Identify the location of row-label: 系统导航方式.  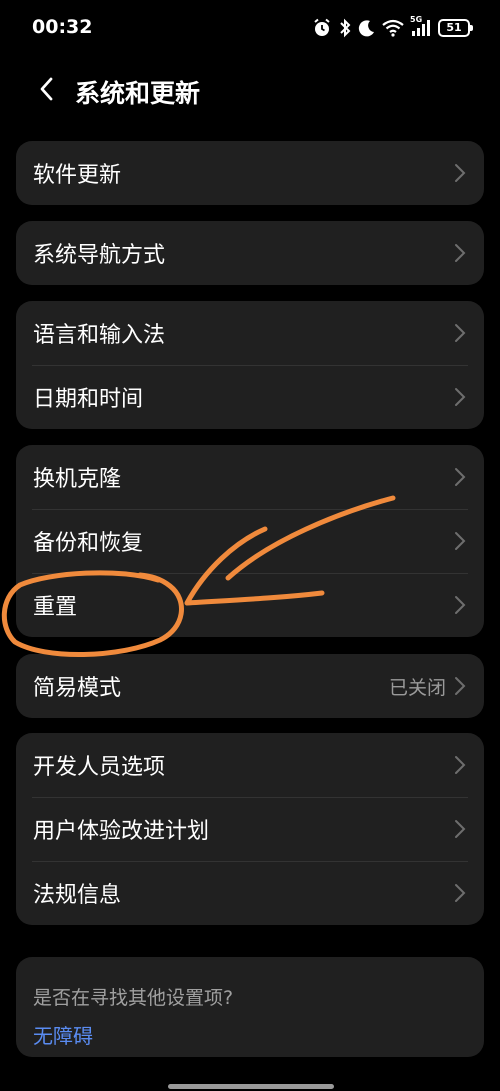
(99, 255).